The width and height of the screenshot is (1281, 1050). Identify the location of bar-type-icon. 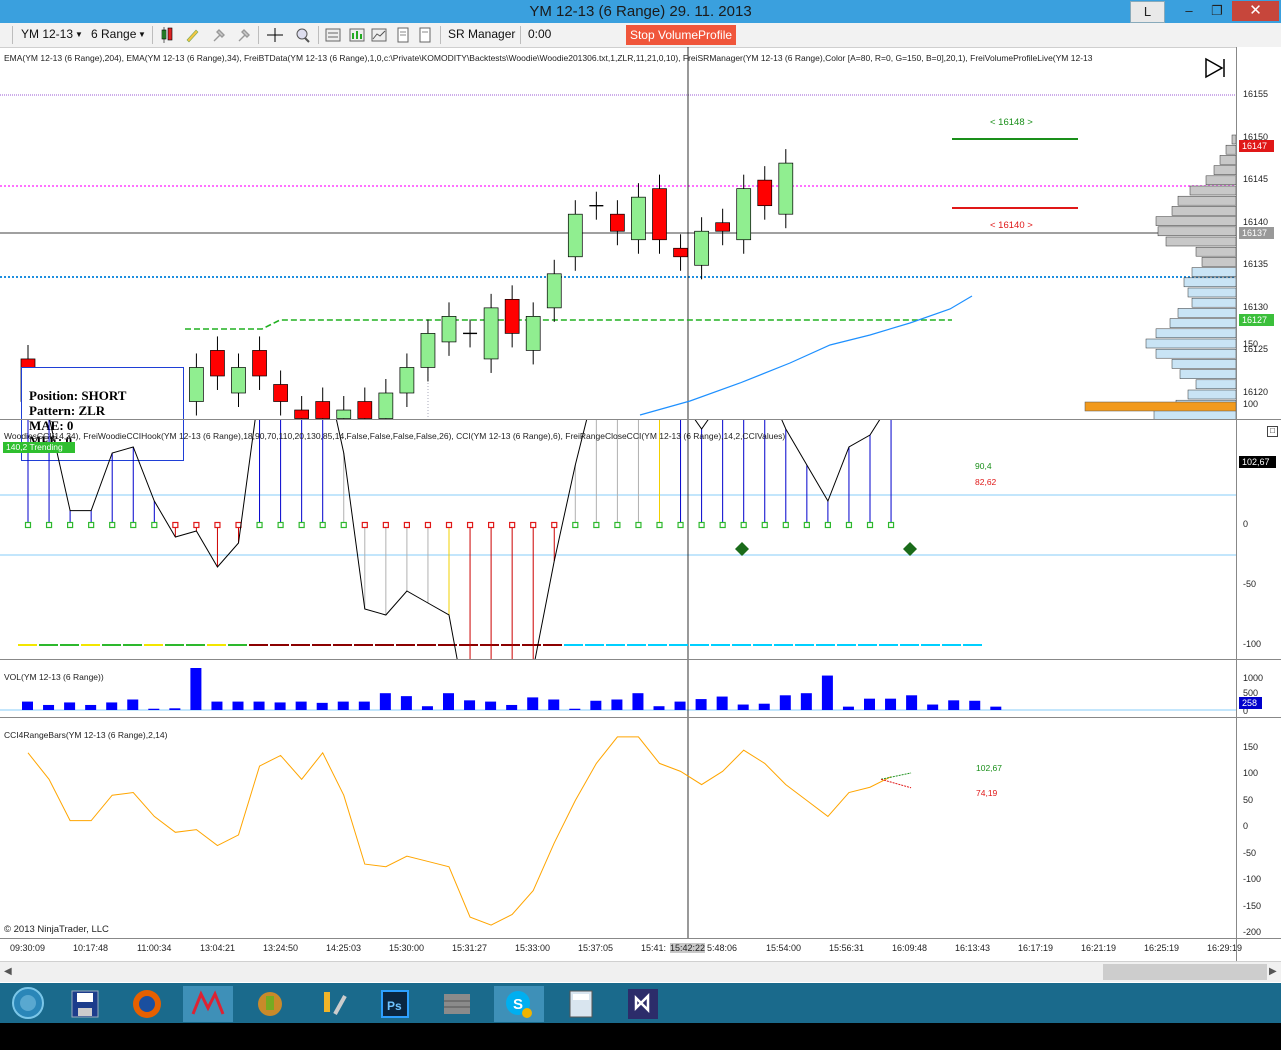
(169, 35).